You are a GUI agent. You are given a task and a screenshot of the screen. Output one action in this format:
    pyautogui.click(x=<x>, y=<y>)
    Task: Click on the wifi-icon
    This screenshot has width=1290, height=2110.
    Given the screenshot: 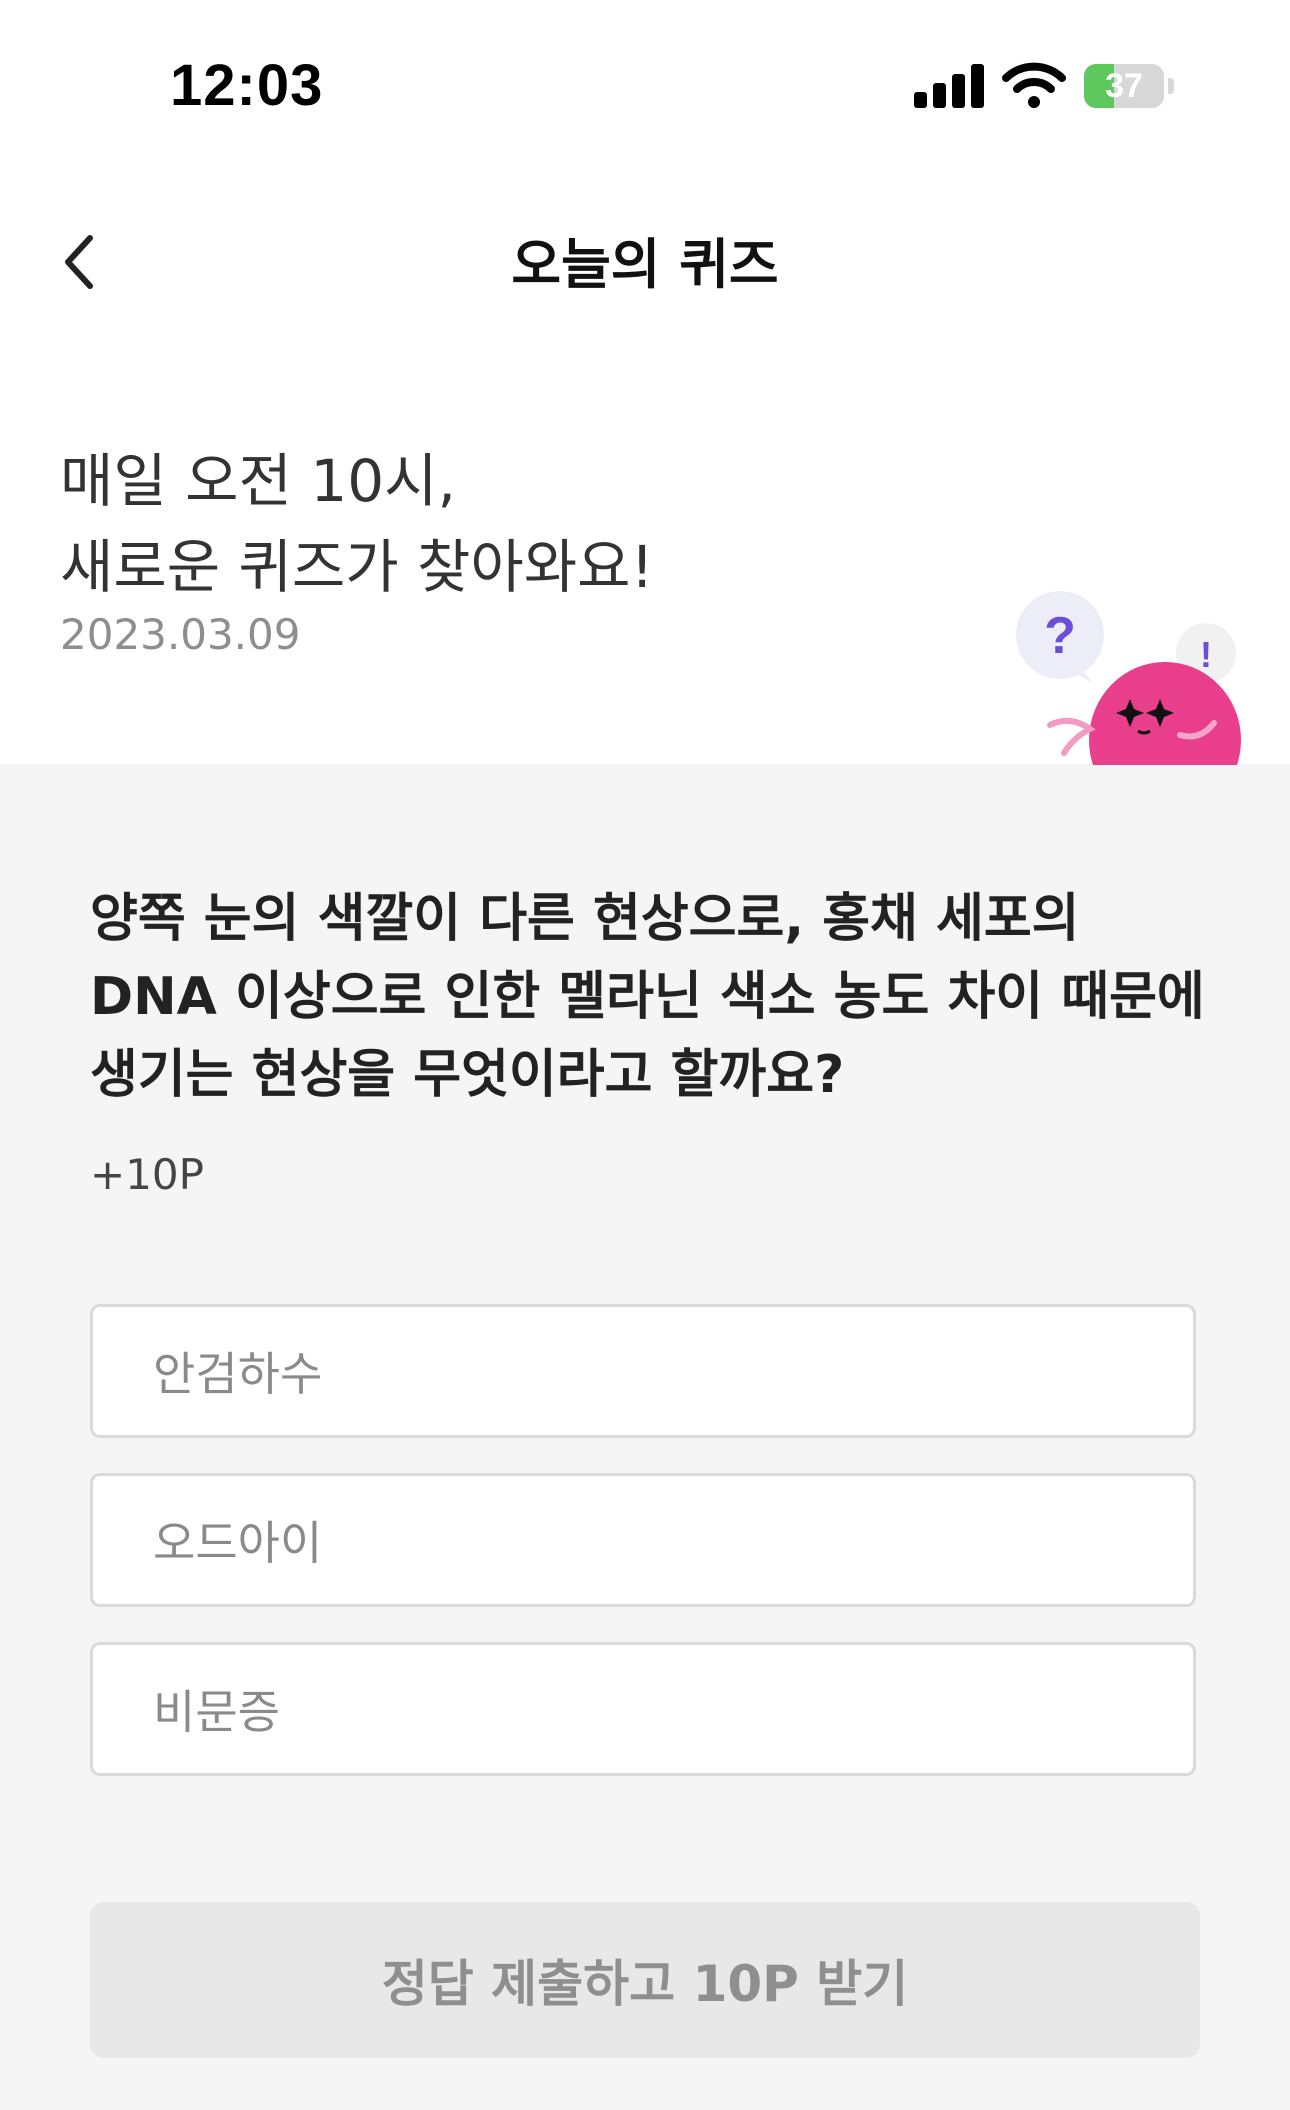 What is the action you would take?
    pyautogui.click(x=1034, y=85)
    